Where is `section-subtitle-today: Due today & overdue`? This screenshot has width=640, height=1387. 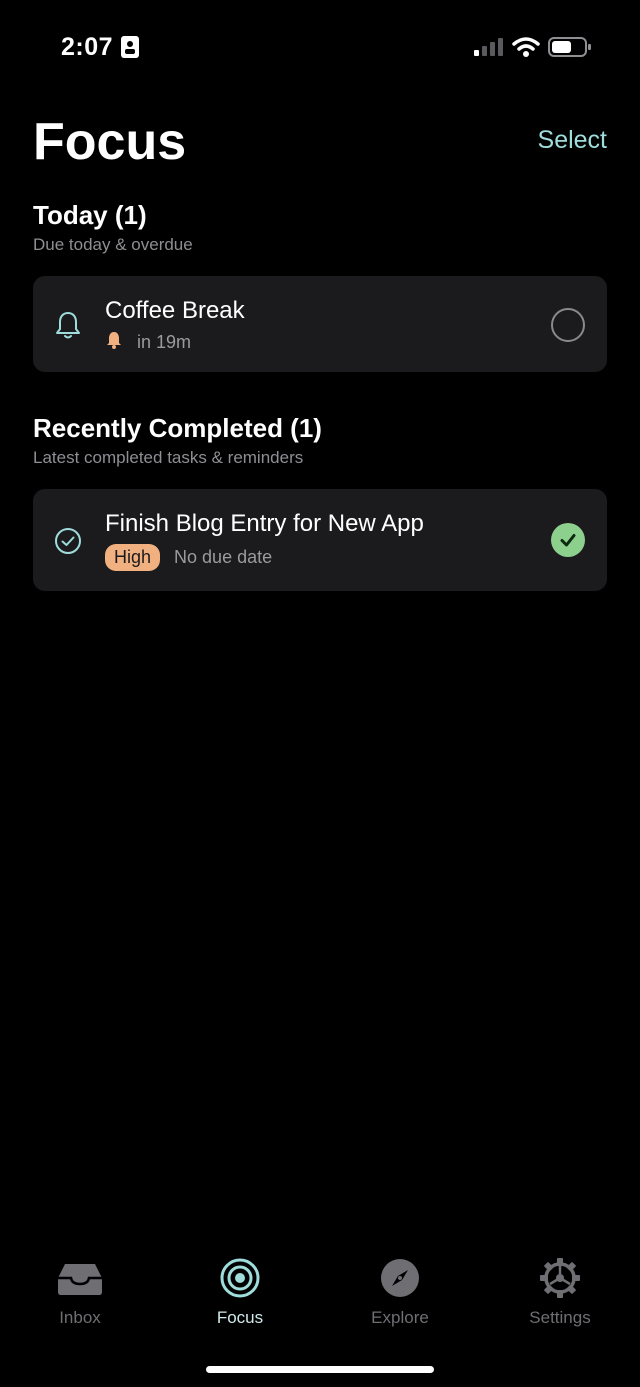 section-subtitle-today: Due today & overdue is located at coordinates (113, 244).